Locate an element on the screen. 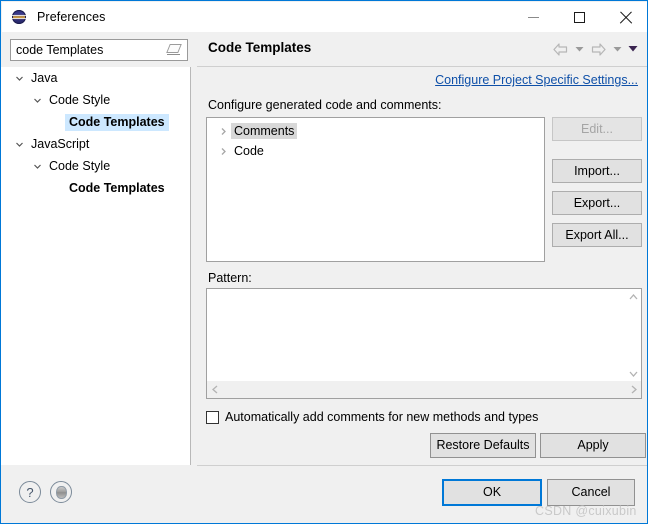  navigation-toolbar is located at coordinates (595, 49).